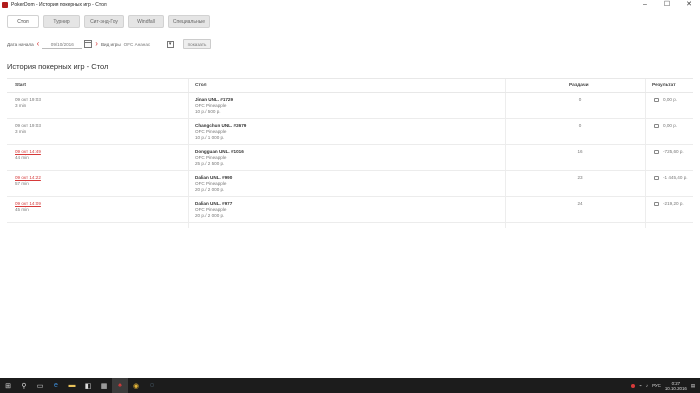 This screenshot has height=393, width=700. What do you see at coordinates (580, 203) in the screenshot?
I see `row-hands: 24` at bounding box center [580, 203].